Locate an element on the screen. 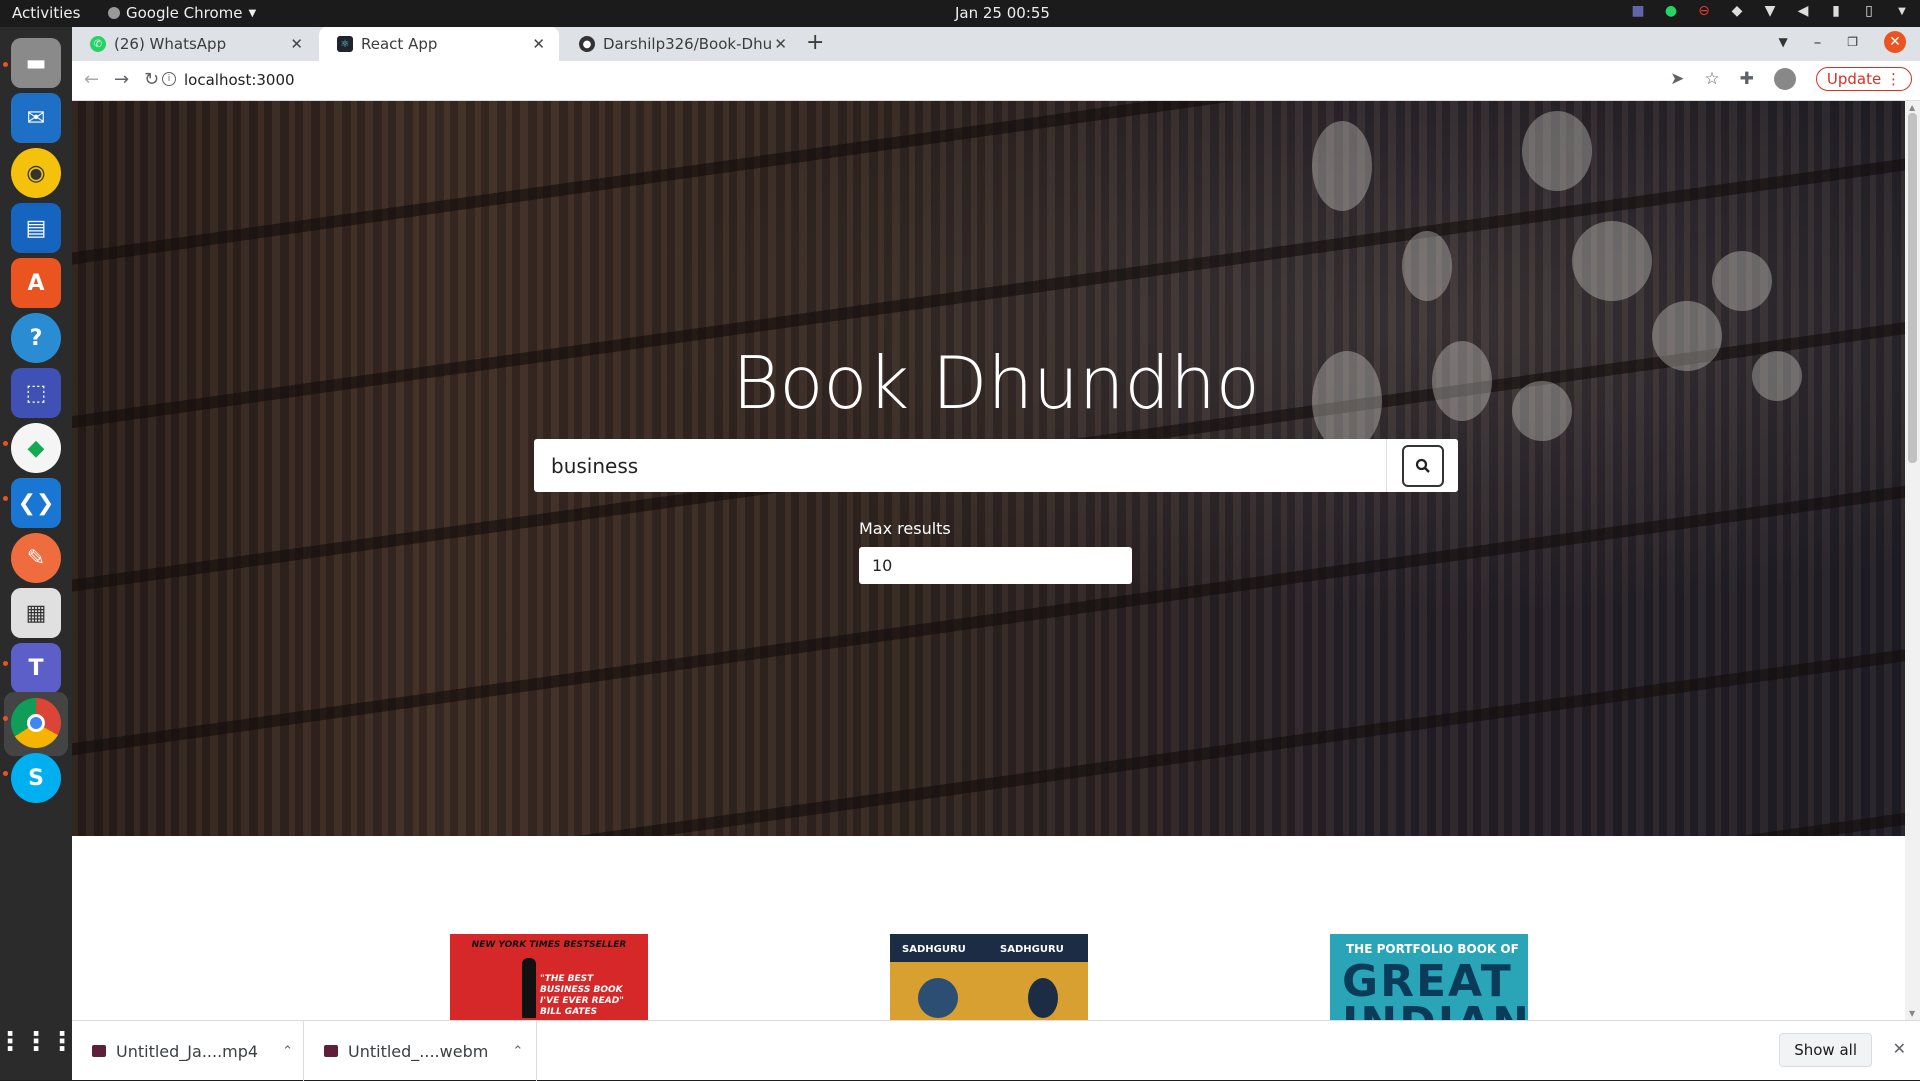 Image resolution: width=1920 pixels, height=1081 pixels. max-results-input is located at coordinates (995, 565).